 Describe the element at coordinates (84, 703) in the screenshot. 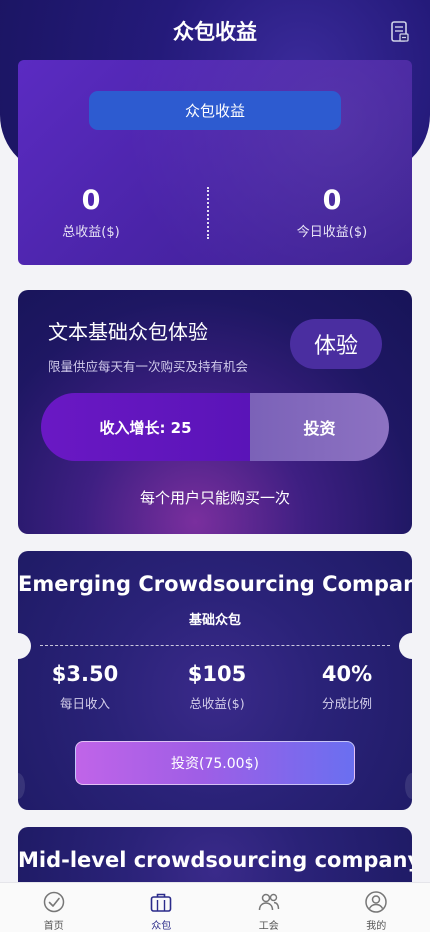

I see `daily-income-label: 每日收入` at that location.